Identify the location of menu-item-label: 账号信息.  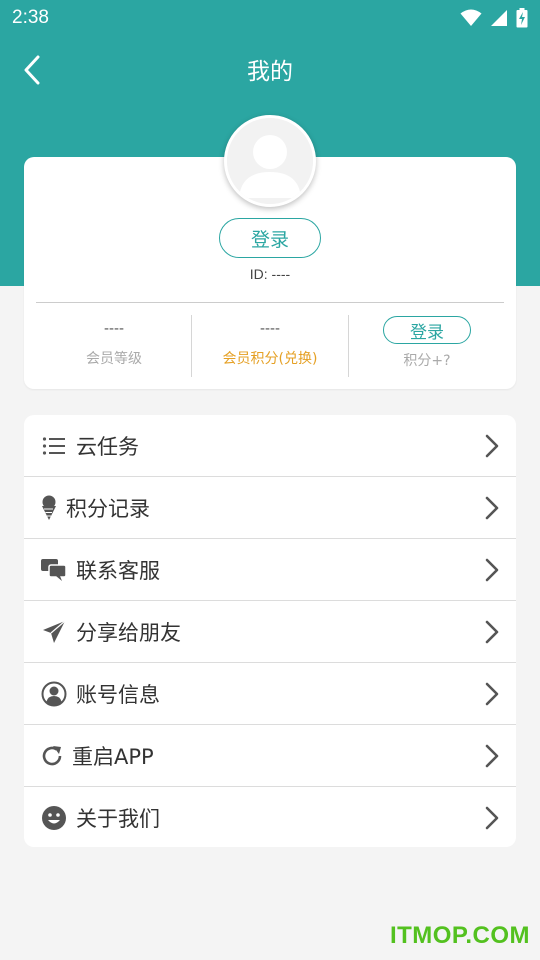
(118, 695).